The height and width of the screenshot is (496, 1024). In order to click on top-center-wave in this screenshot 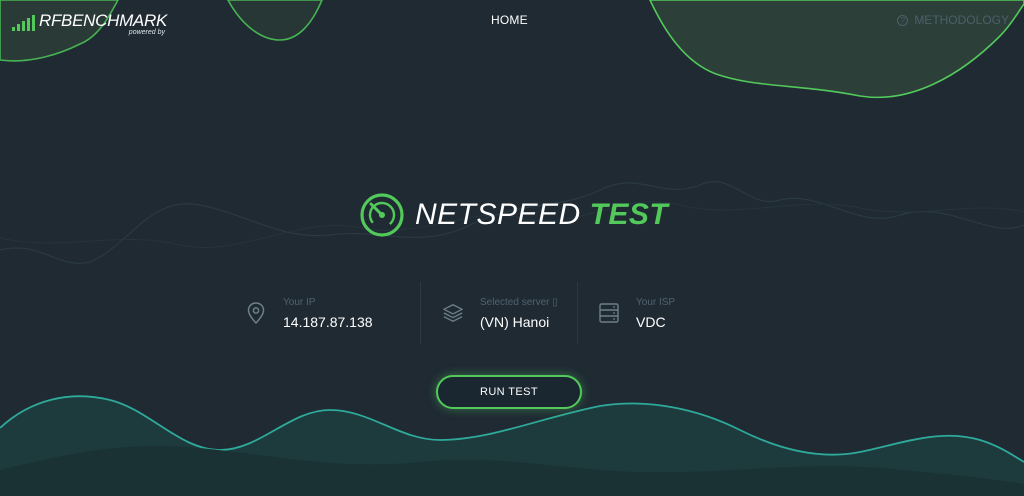, I will do `click(275, 20)`.